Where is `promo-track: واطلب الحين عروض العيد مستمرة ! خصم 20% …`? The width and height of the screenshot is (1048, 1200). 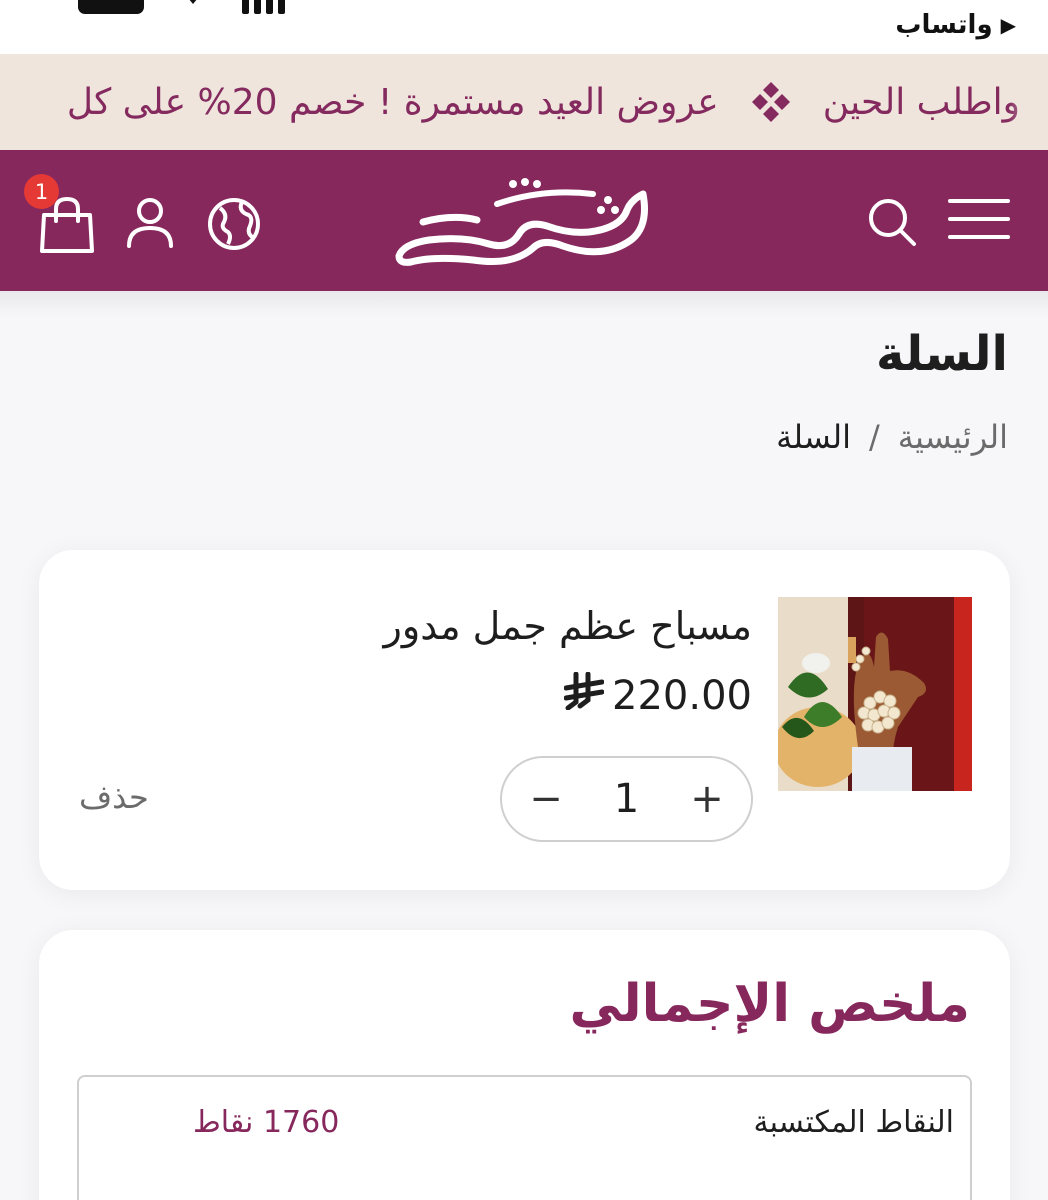
promo-track: واطلب الحين عروض العيد مستمرة ! خصم 20% … is located at coordinates (543, 102).